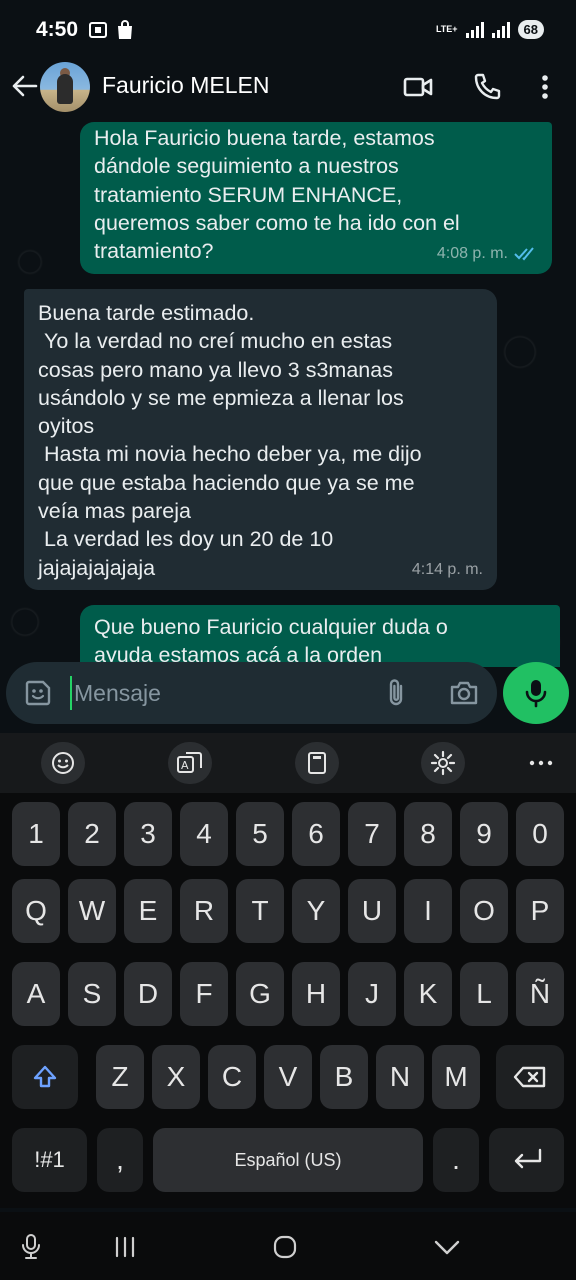 Image resolution: width=576 pixels, height=1280 pixels. I want to click on backspace-icon, so click(529, 1077).